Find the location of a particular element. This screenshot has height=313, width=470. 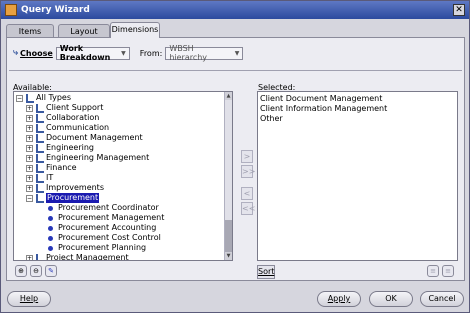

tree-item: + Communication is located at coordinates (67, 128).